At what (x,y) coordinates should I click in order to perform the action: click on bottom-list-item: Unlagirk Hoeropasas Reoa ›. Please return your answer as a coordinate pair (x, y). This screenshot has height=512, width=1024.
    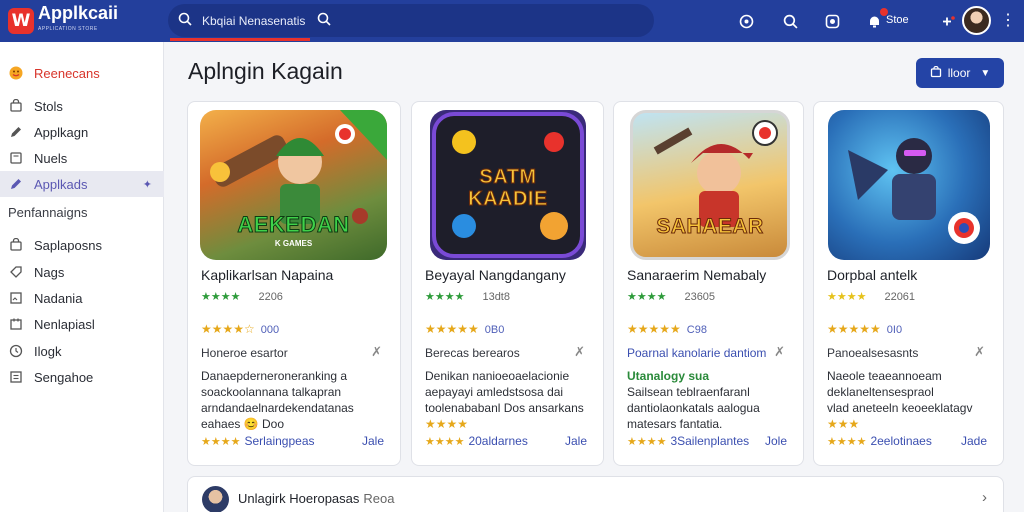
    Looking at the image, I should click on (595, 494).